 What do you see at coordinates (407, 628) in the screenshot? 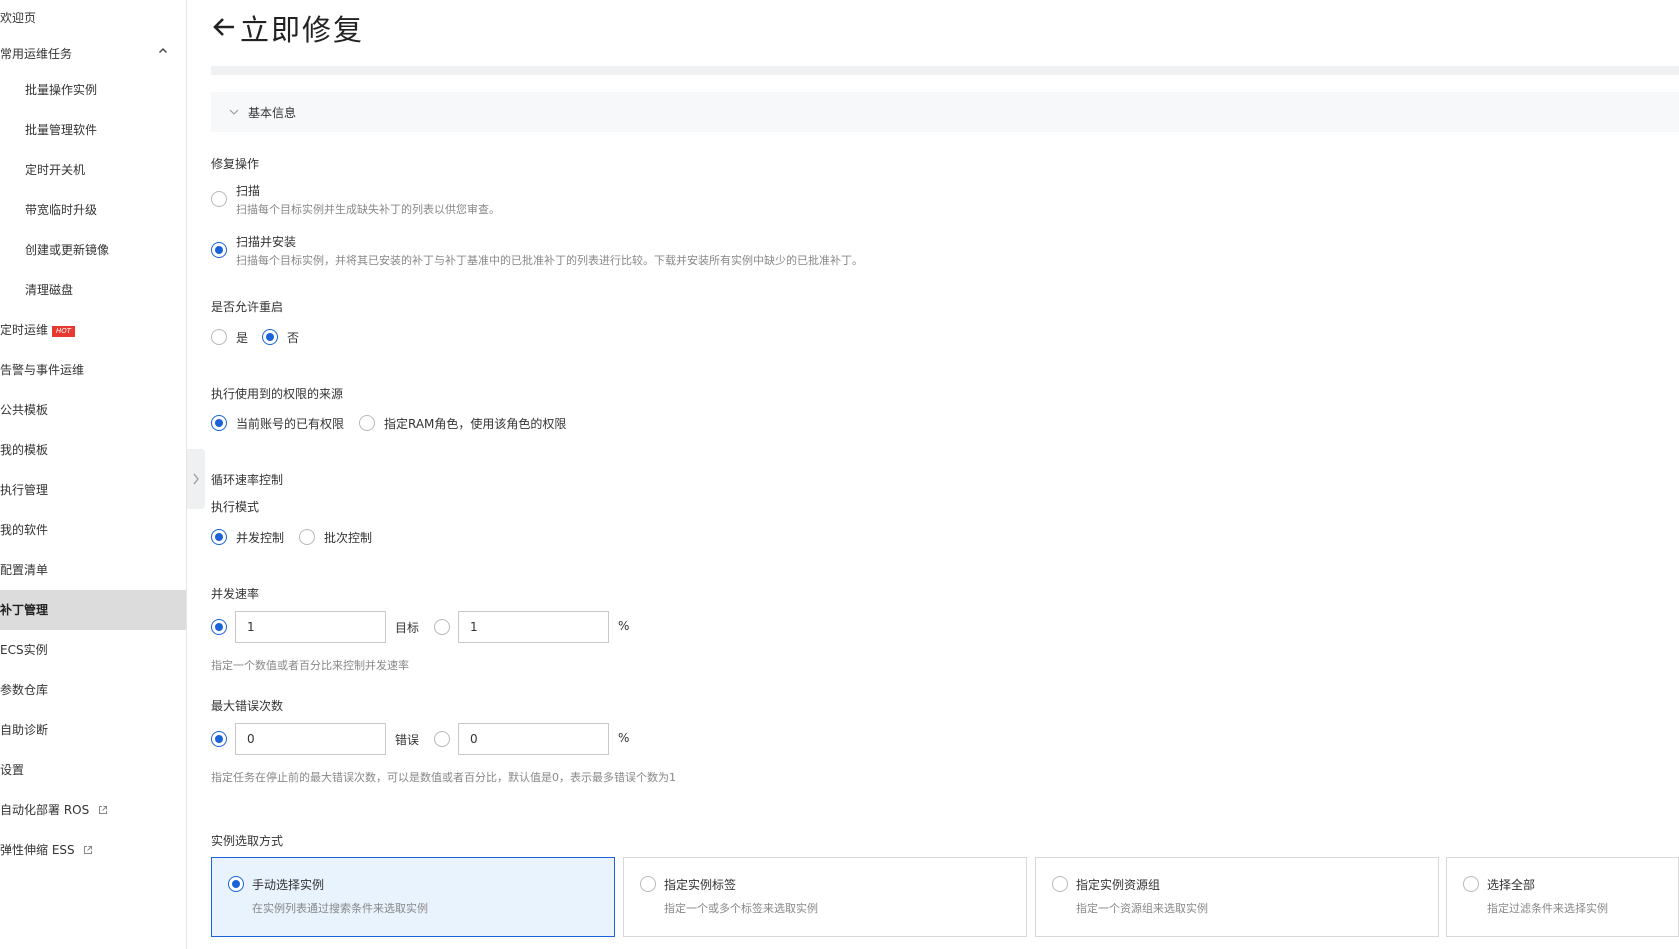
I see `concurrency-unit: 目标` at bounding box center [407, 628].